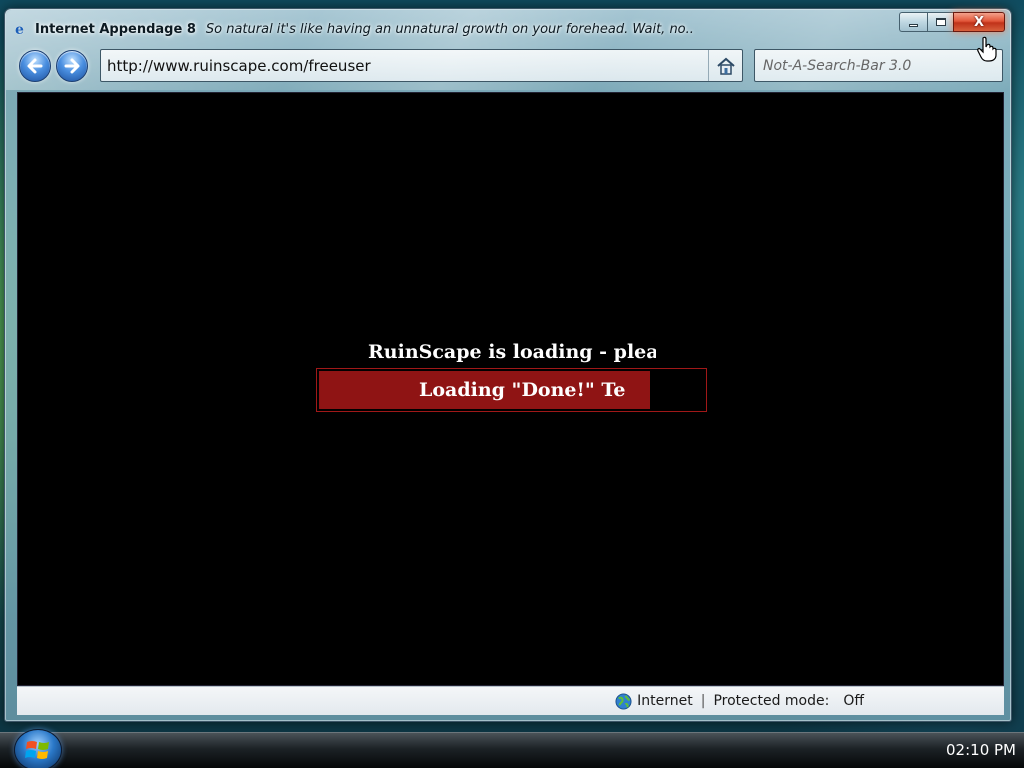 The image size is (1024, 768). I want to click on progress-label: Loading "Done!" Te, so click(522, 390).